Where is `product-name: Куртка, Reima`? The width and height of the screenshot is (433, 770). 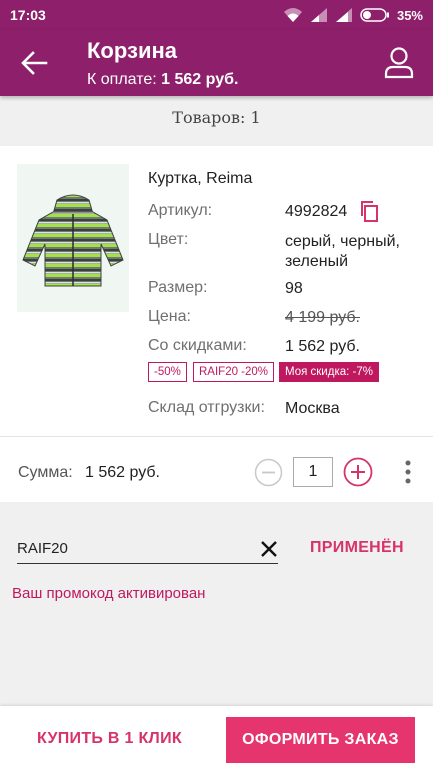 product-name: Куртка, Reima is located at coordinates (200, 179).